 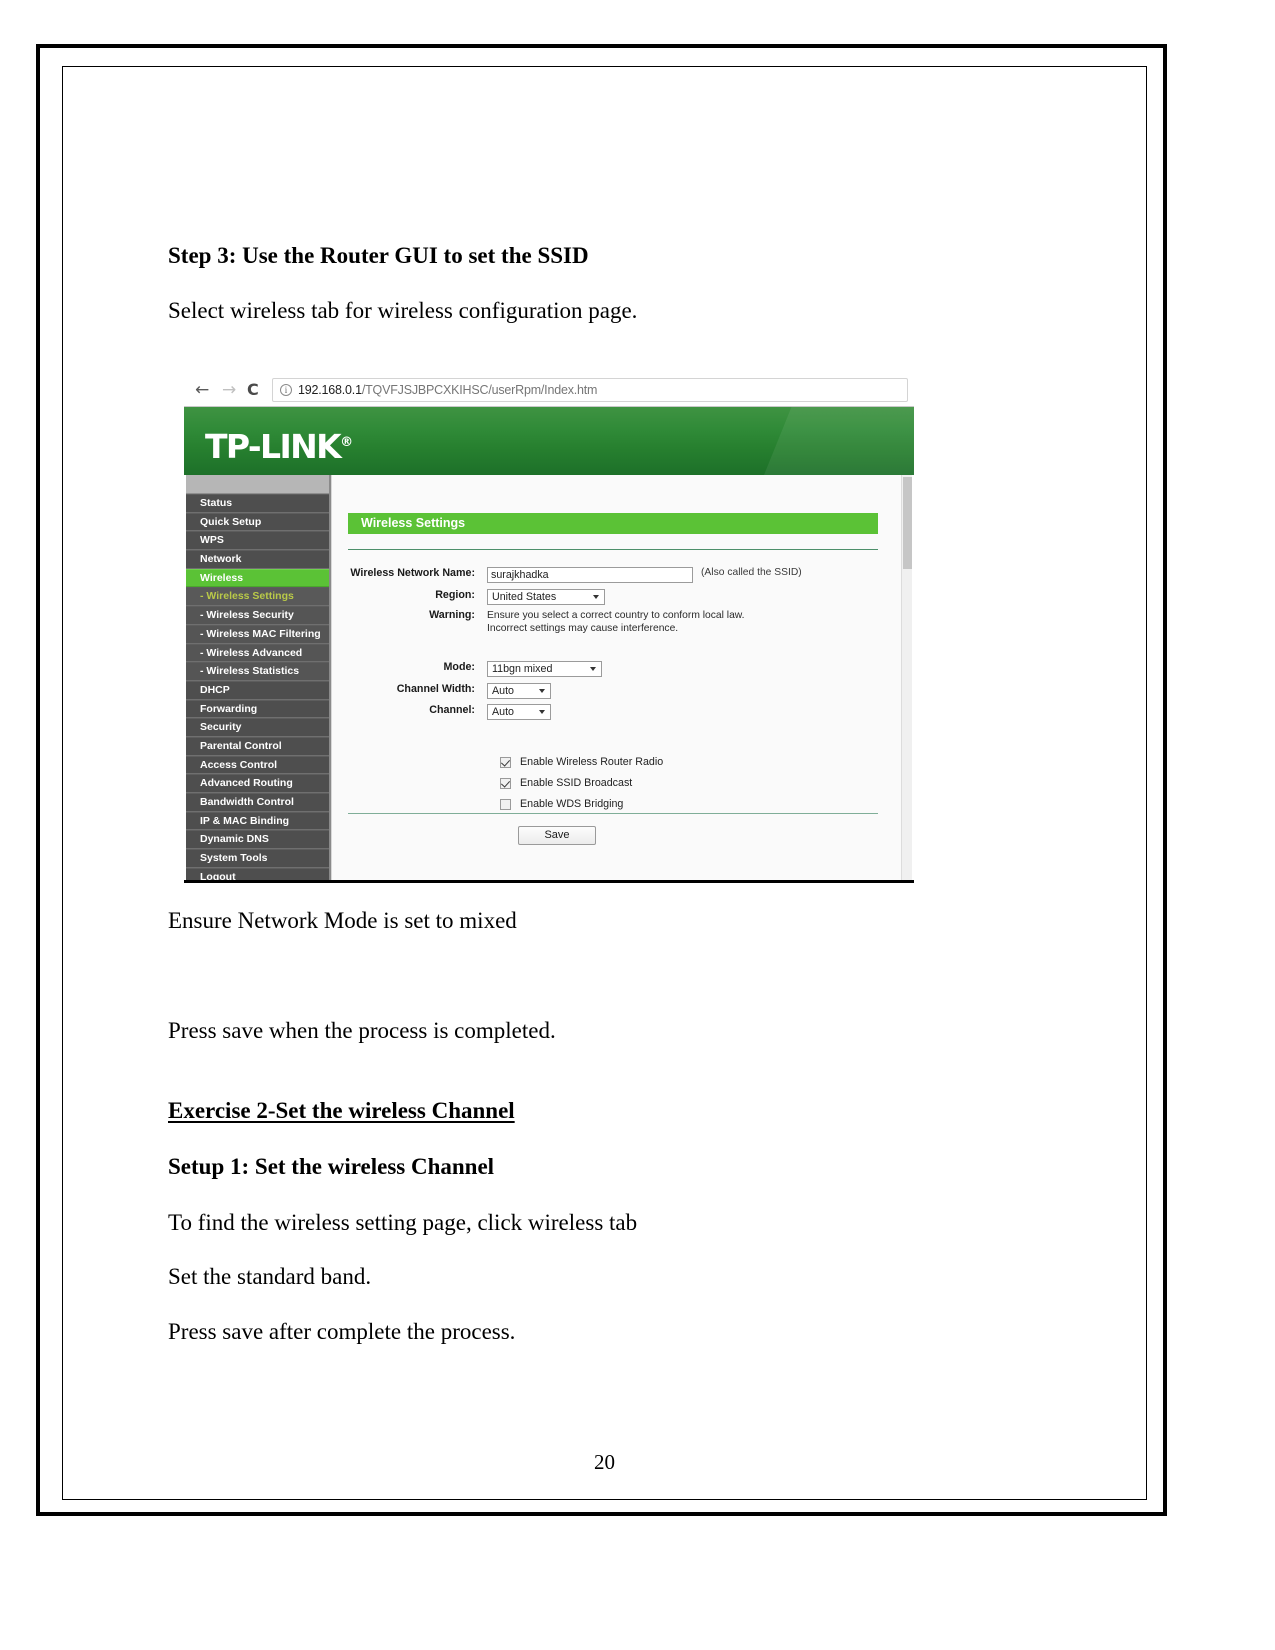 I want to click on mode-select-value: 11bgn mixed, so click(x=522, y=668).